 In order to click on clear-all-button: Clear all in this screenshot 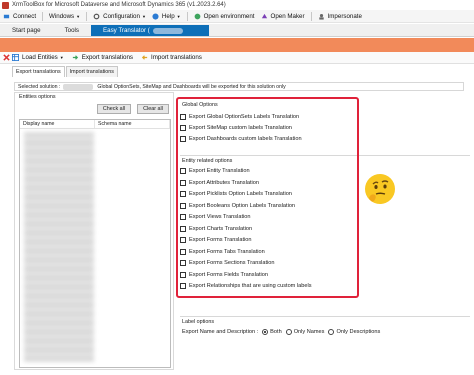, I will do `click(153, 109)`.